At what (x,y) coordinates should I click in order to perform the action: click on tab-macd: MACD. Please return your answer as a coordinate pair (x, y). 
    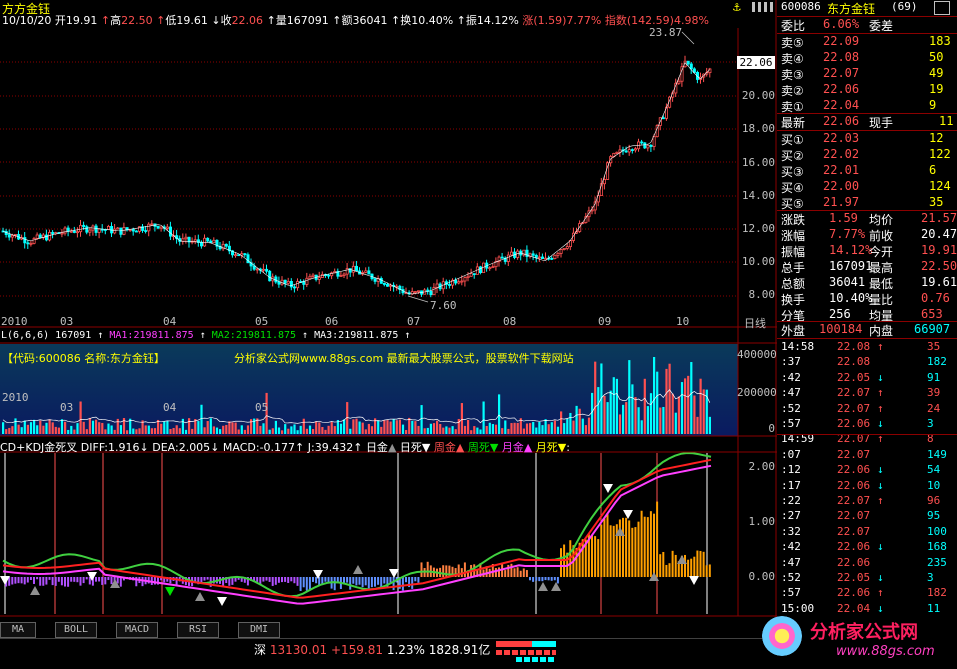
    Looking at the image, I should click on (137, 630).